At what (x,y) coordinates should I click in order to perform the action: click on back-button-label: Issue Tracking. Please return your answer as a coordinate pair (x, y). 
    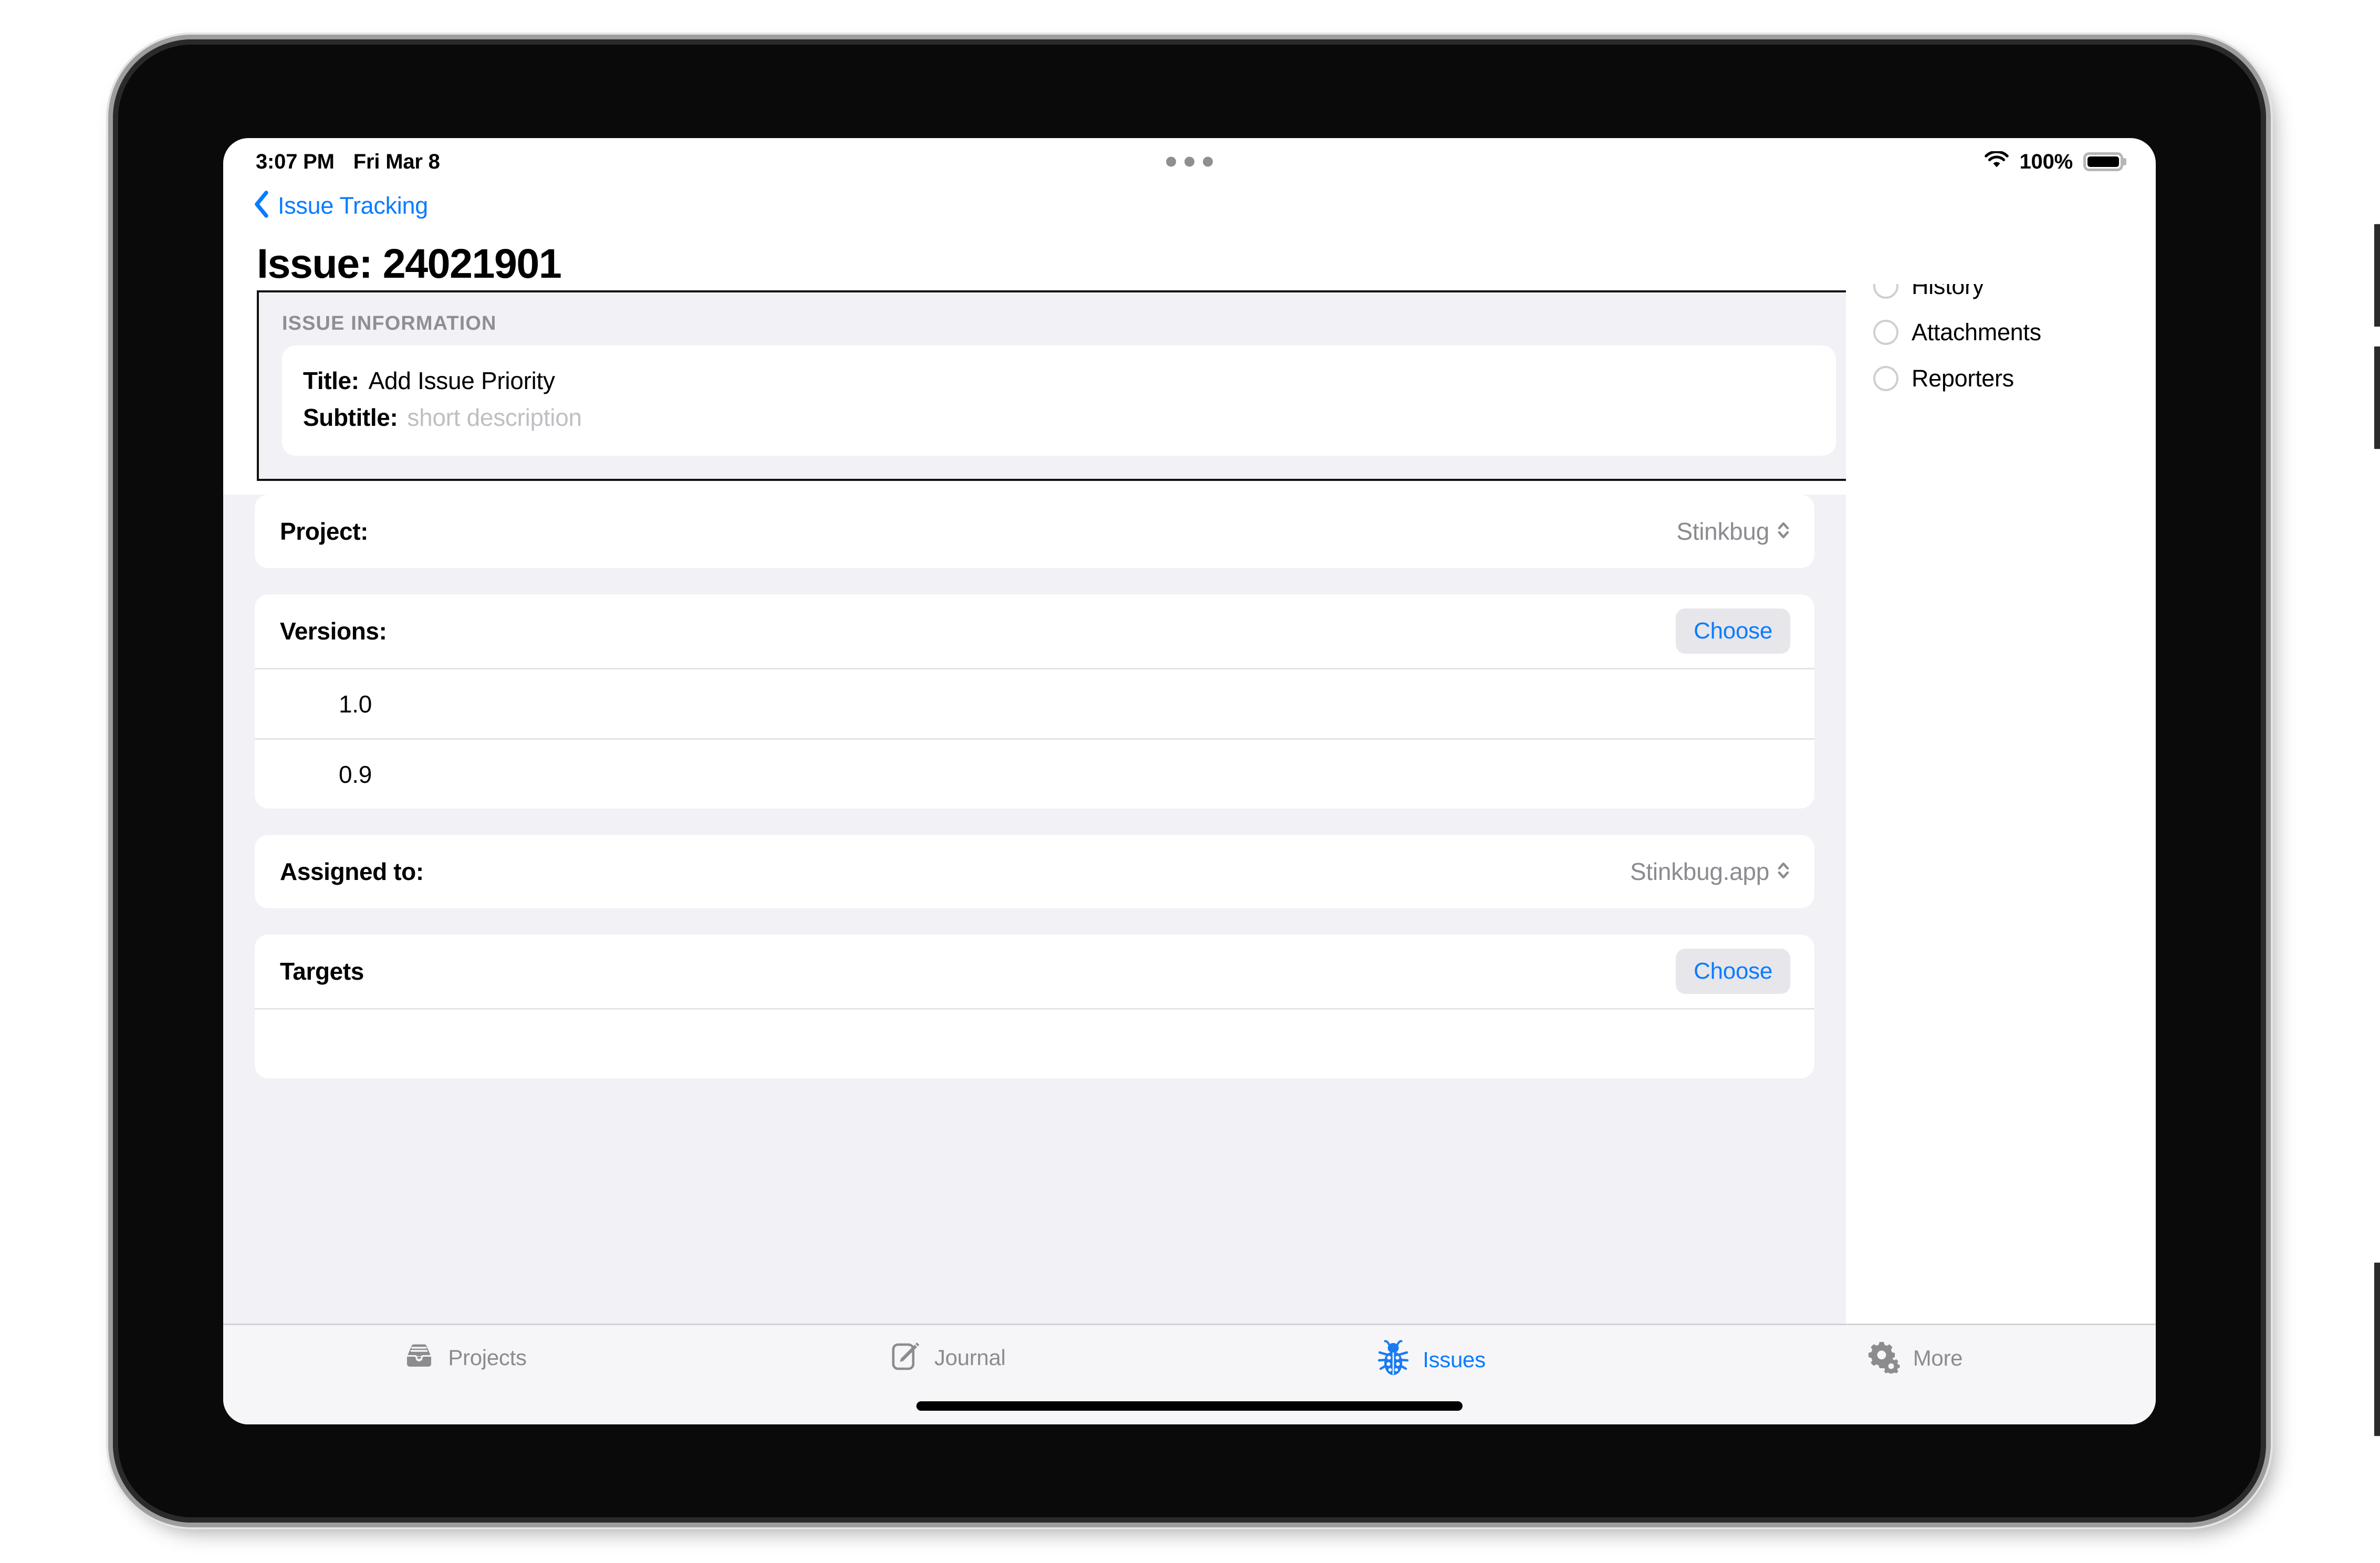
    Looking at the image, I should click on (353, 205).